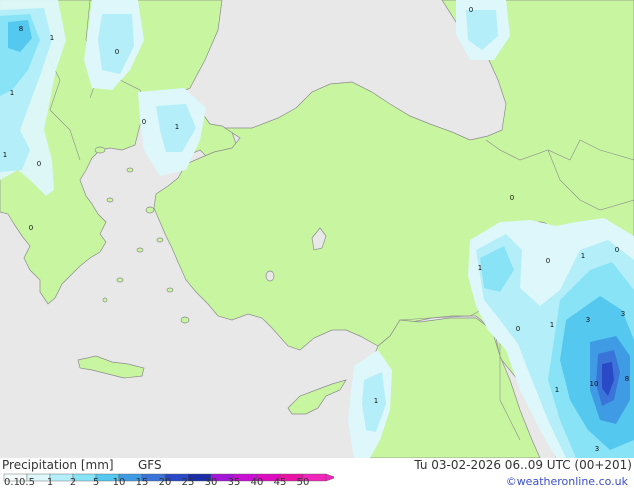 Image resolution: width=634 pixels, height=490 pixels. I want to click on legend-tick-label: 1, so click(50, 482).